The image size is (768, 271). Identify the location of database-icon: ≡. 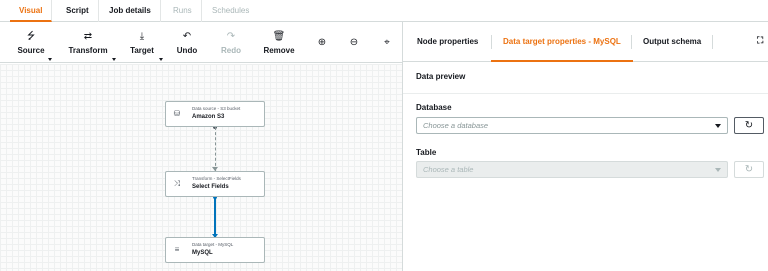
(177, 249).